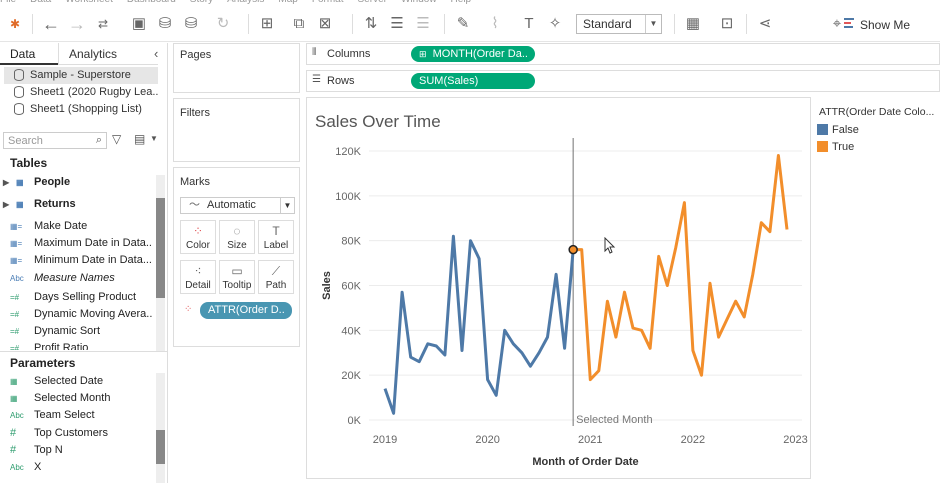 The height and width of the screenshot is (483, 940). I want to click on table-item-returns: ▶ ▦ Returns, so click(76, 204).